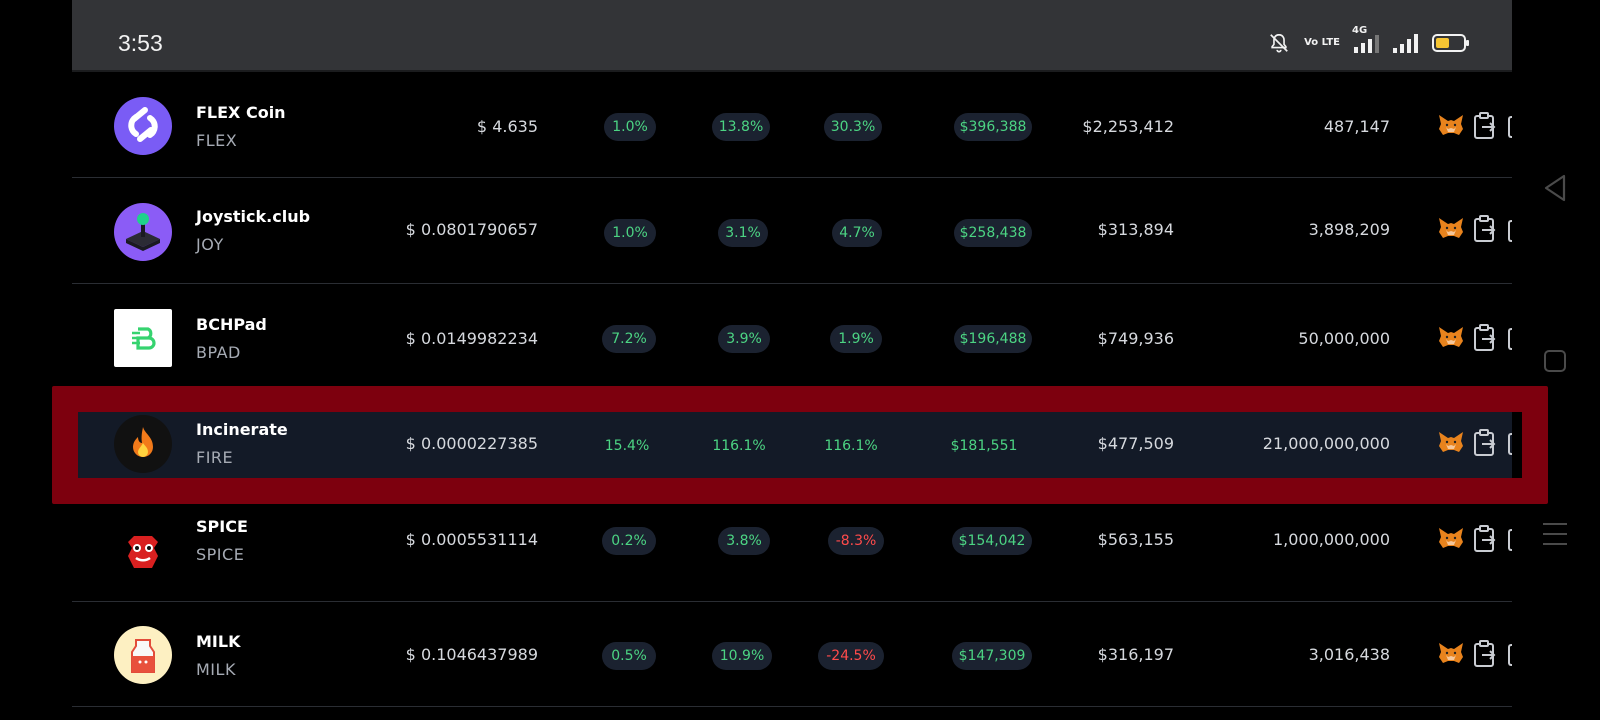 The image size is (1600, 720). I want to click on token-price: $ 0.1046437989, so click(471, 654).